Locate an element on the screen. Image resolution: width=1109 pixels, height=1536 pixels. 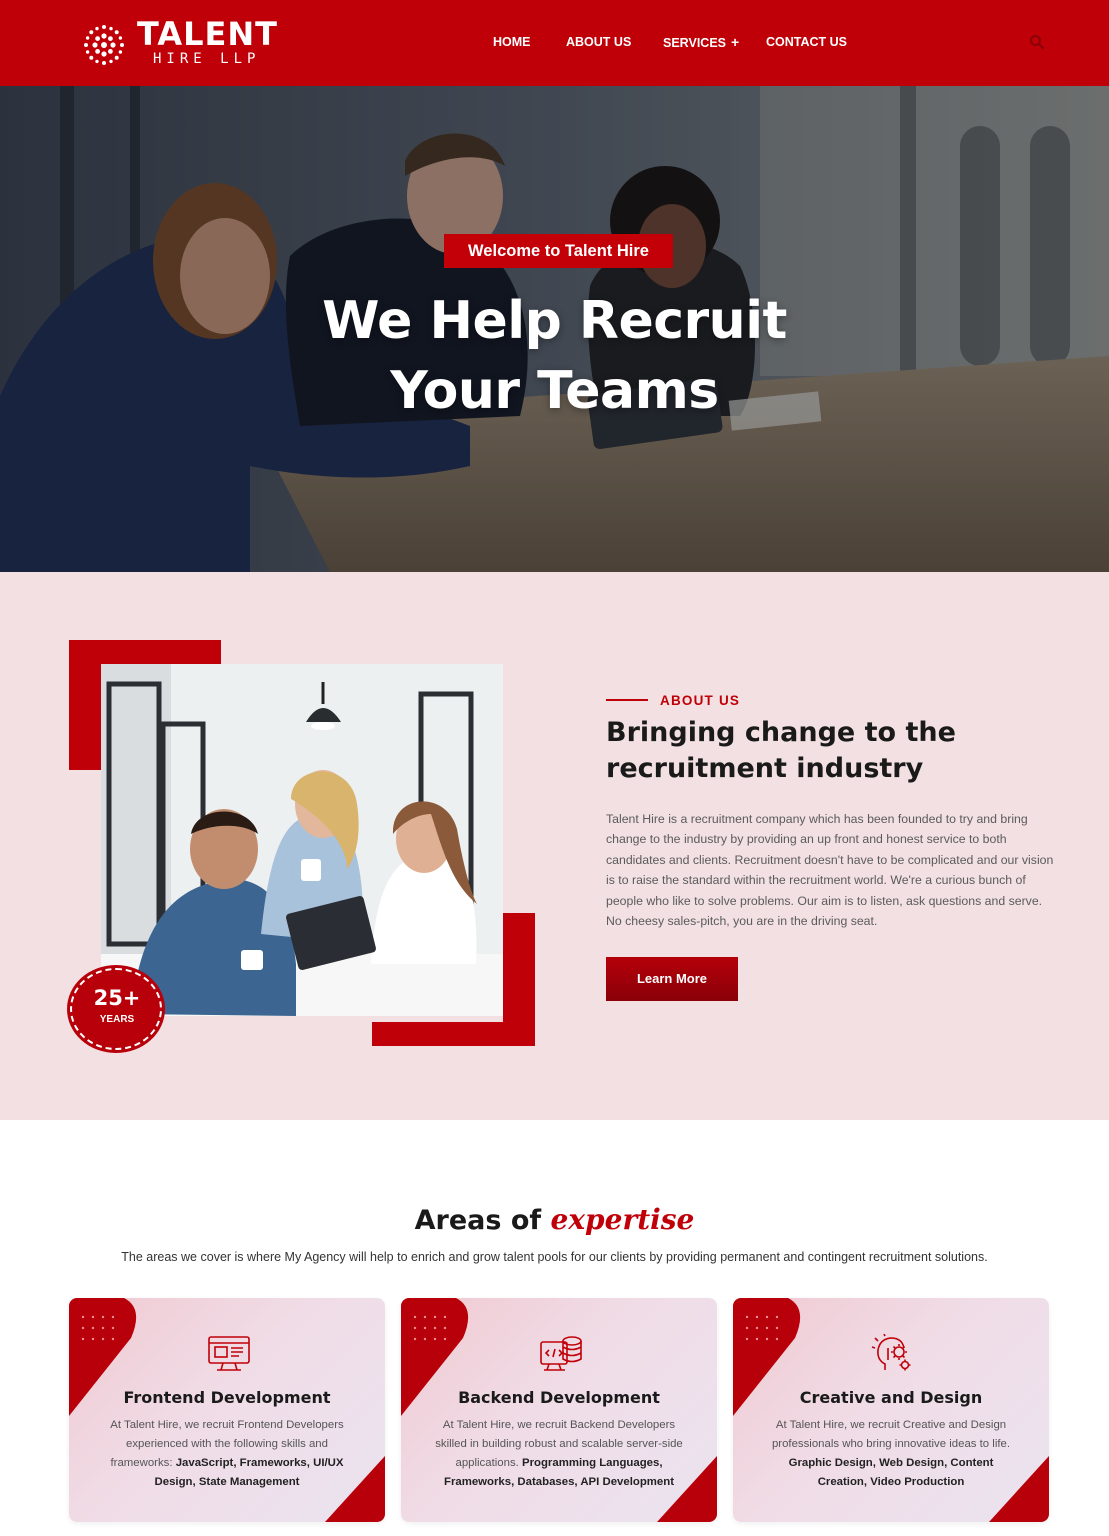
creative-head-gear-icon is located at coordinates (891, 1352).